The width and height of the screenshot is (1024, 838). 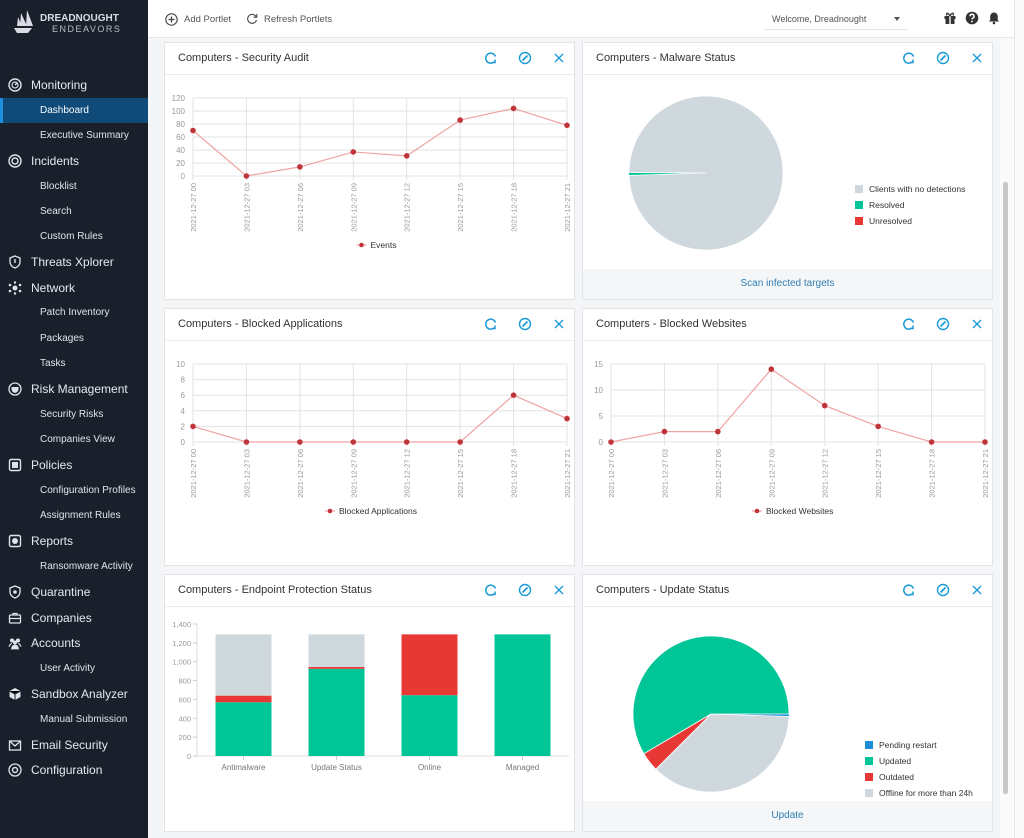 What do you see at coordinates (74, 135) in the screenshot?
I see `sidebar-item-executive-summary: Executive Summary` at bounding box center [74, 135].